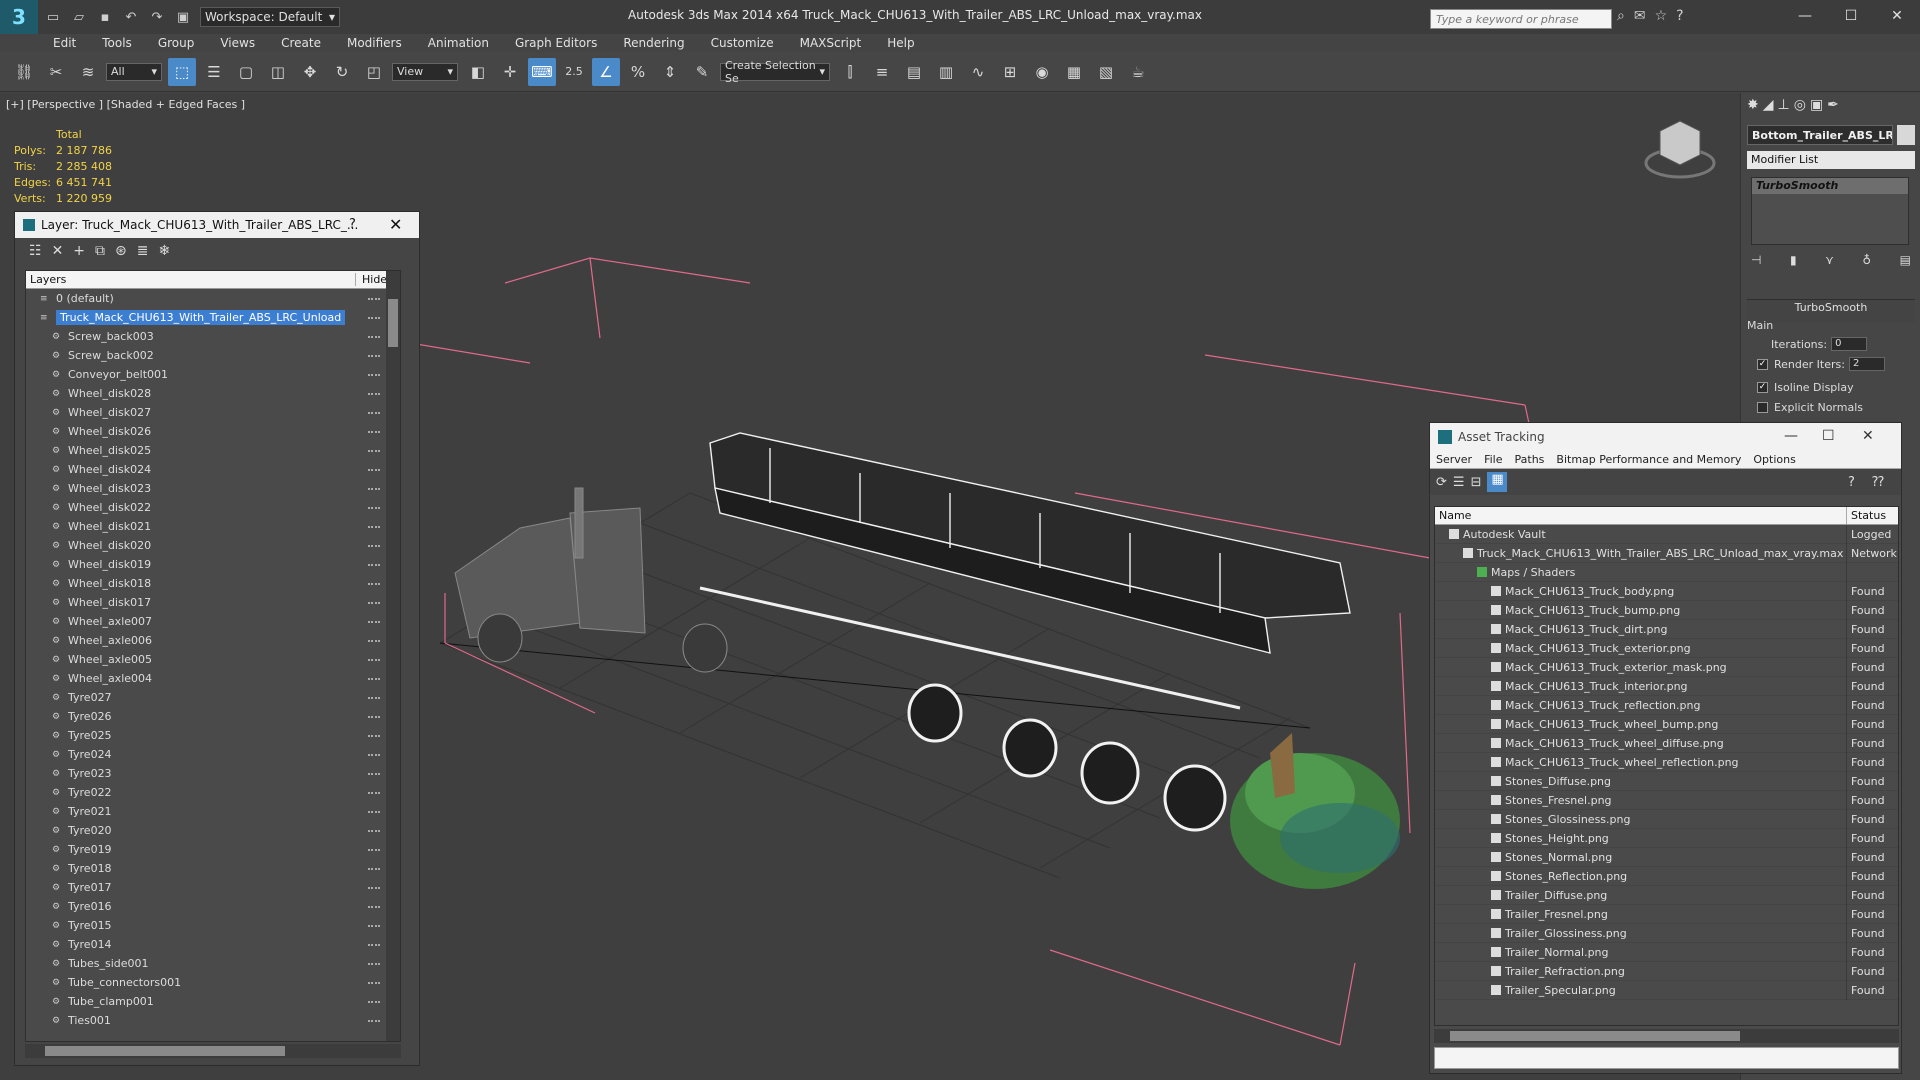  Describe the element at coordinates (1666, 800) in the screenshot. I see `asset-row: Stones_Fresnel.png Found` at that location.